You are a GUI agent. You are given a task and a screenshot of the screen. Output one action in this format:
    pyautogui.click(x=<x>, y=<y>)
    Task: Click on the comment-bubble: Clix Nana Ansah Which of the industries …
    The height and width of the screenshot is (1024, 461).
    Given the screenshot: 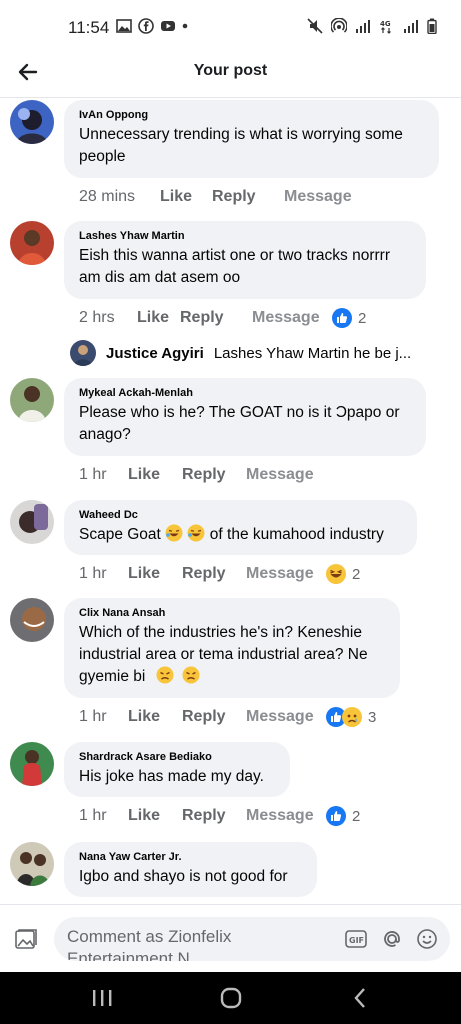 What is the action you would take?
    pyautogui.click(x=232, y=648)
    